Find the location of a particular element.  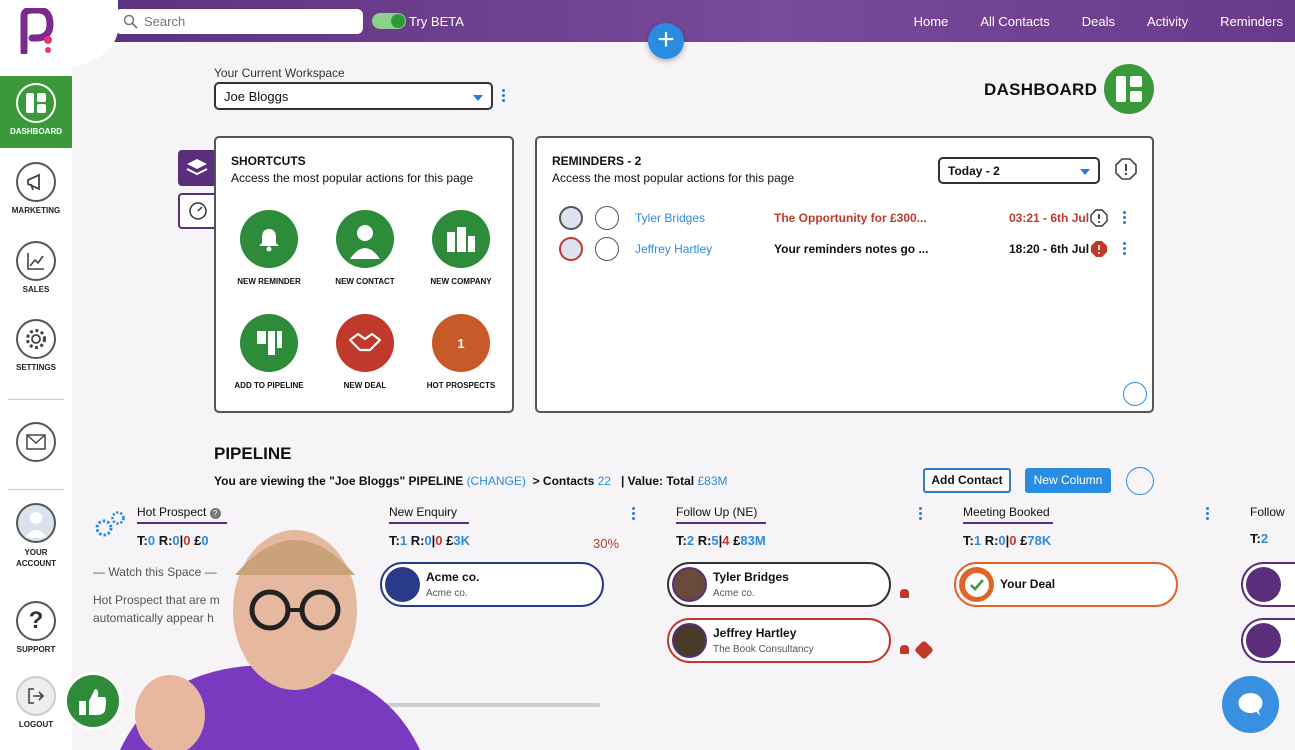

shortcut-new-company: NEW COMPANY is located at coordinates (461, 248).